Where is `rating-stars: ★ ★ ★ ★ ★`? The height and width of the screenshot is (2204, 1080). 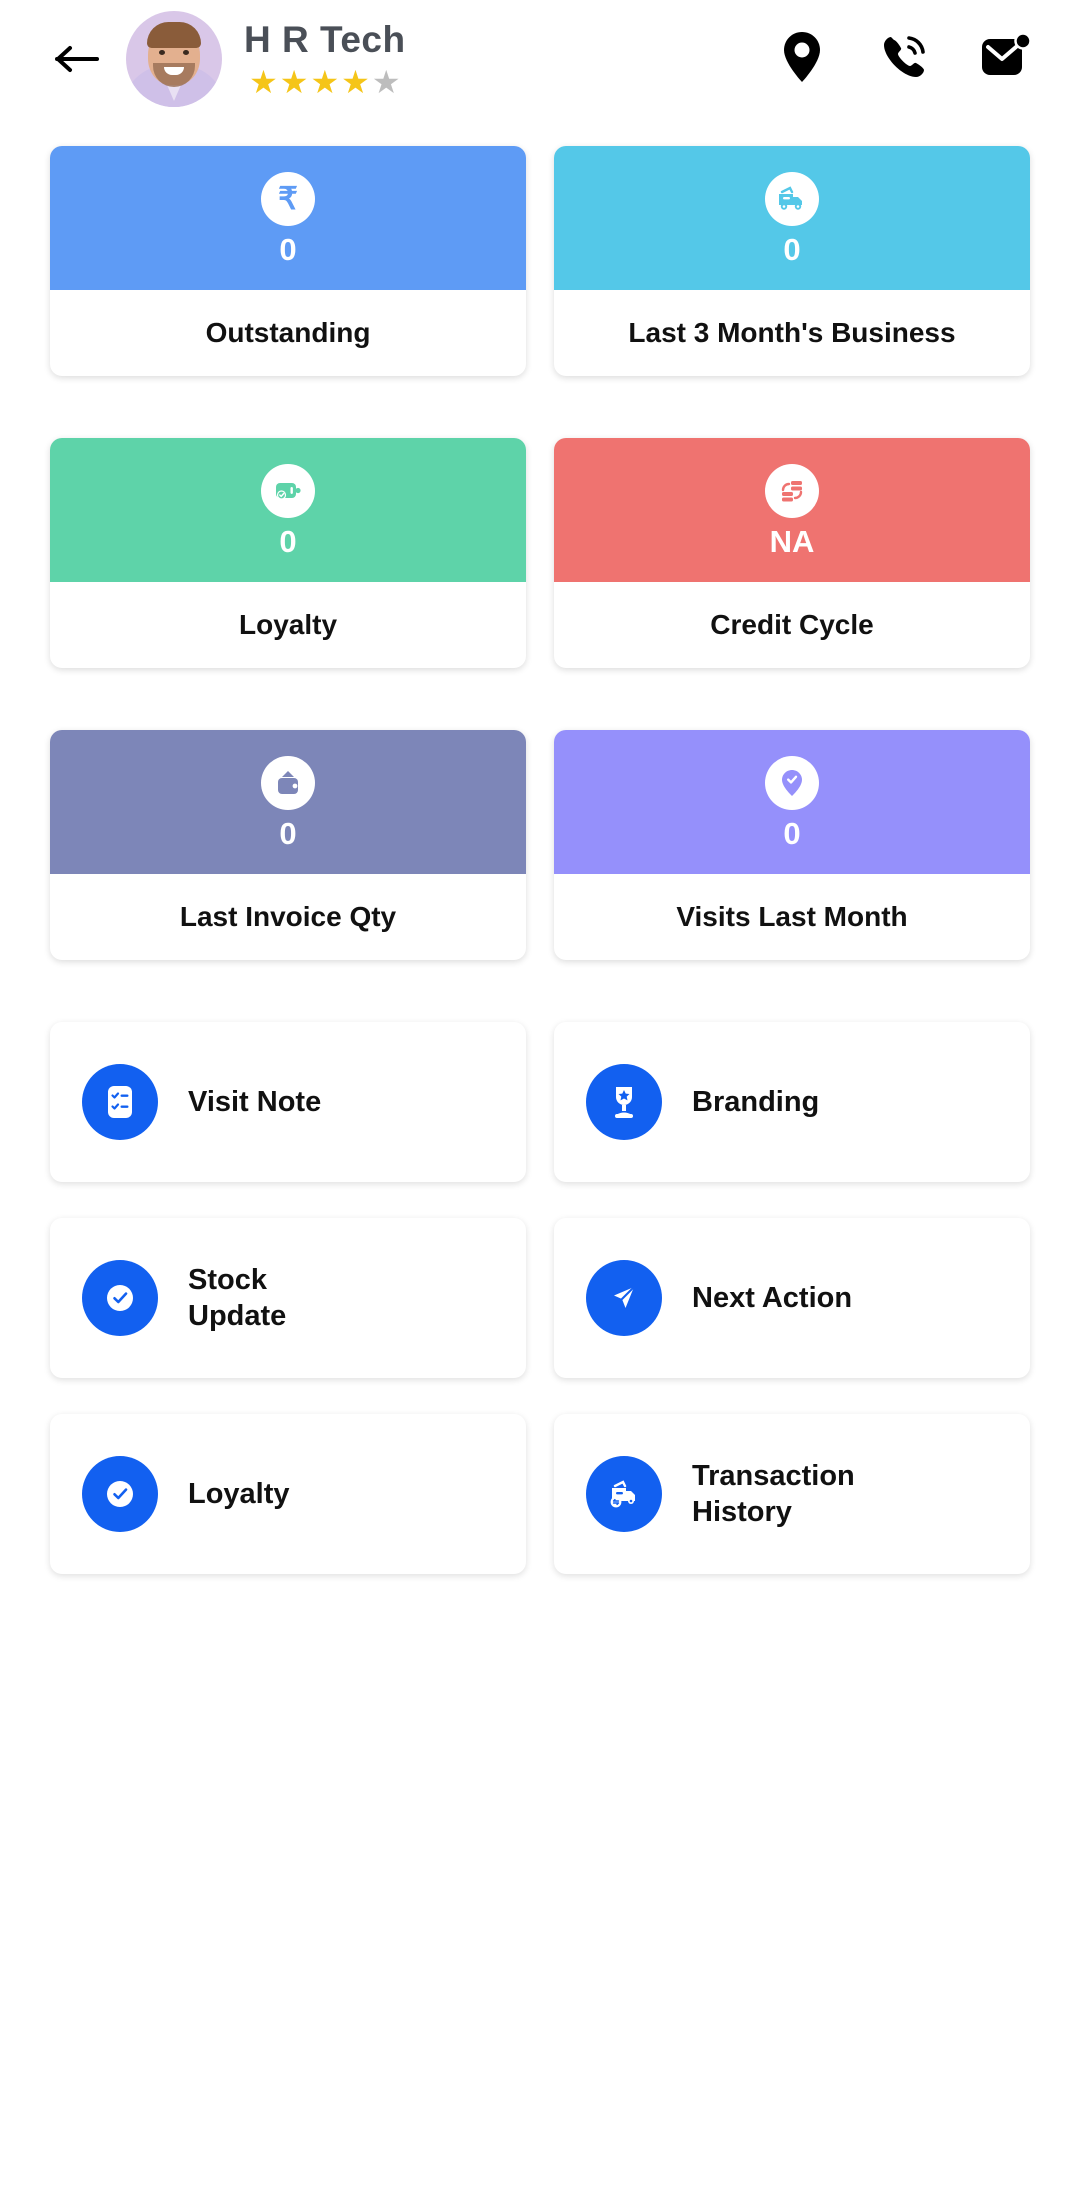
rating-stars: ★ ★ ★ ★ ★ is located at coordinates (324, 82).